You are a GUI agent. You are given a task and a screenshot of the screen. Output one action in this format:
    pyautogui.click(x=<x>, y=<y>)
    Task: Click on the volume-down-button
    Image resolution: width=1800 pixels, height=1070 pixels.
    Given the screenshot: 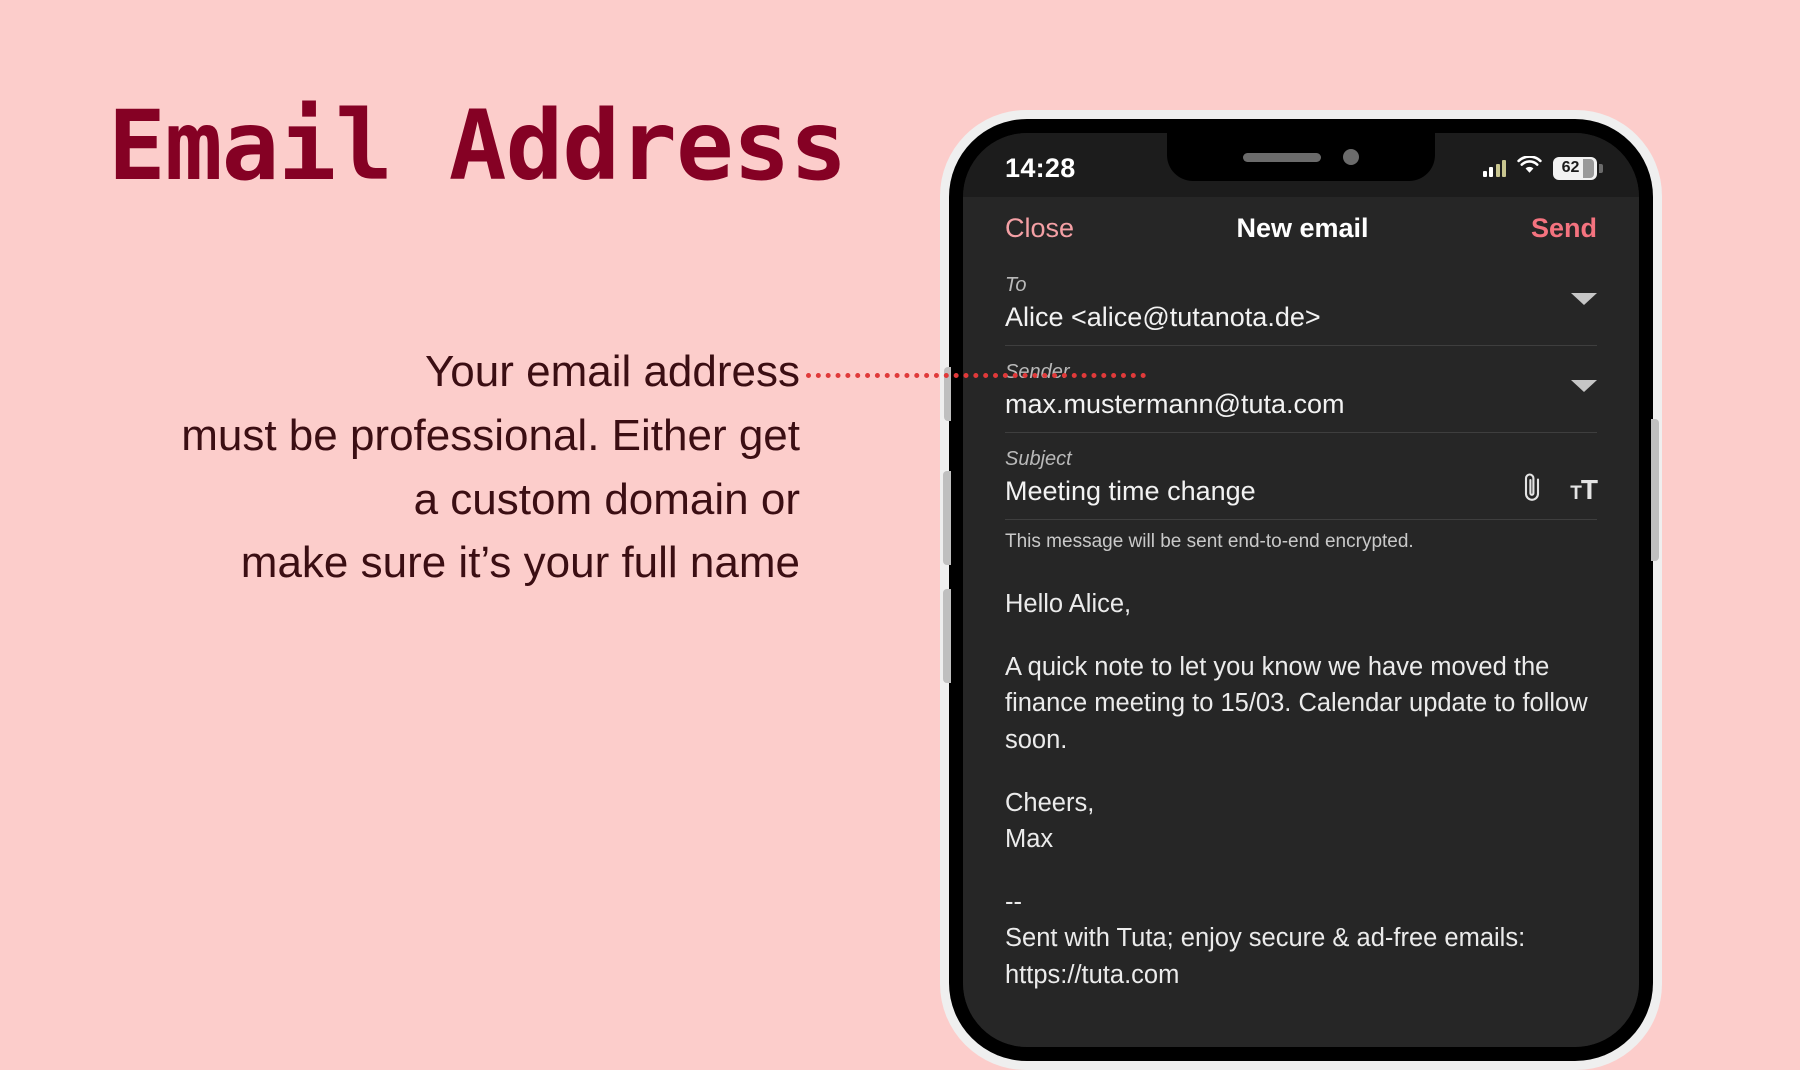 What is the action you would take?
    pyautogui.click(x=947, y=636)
    